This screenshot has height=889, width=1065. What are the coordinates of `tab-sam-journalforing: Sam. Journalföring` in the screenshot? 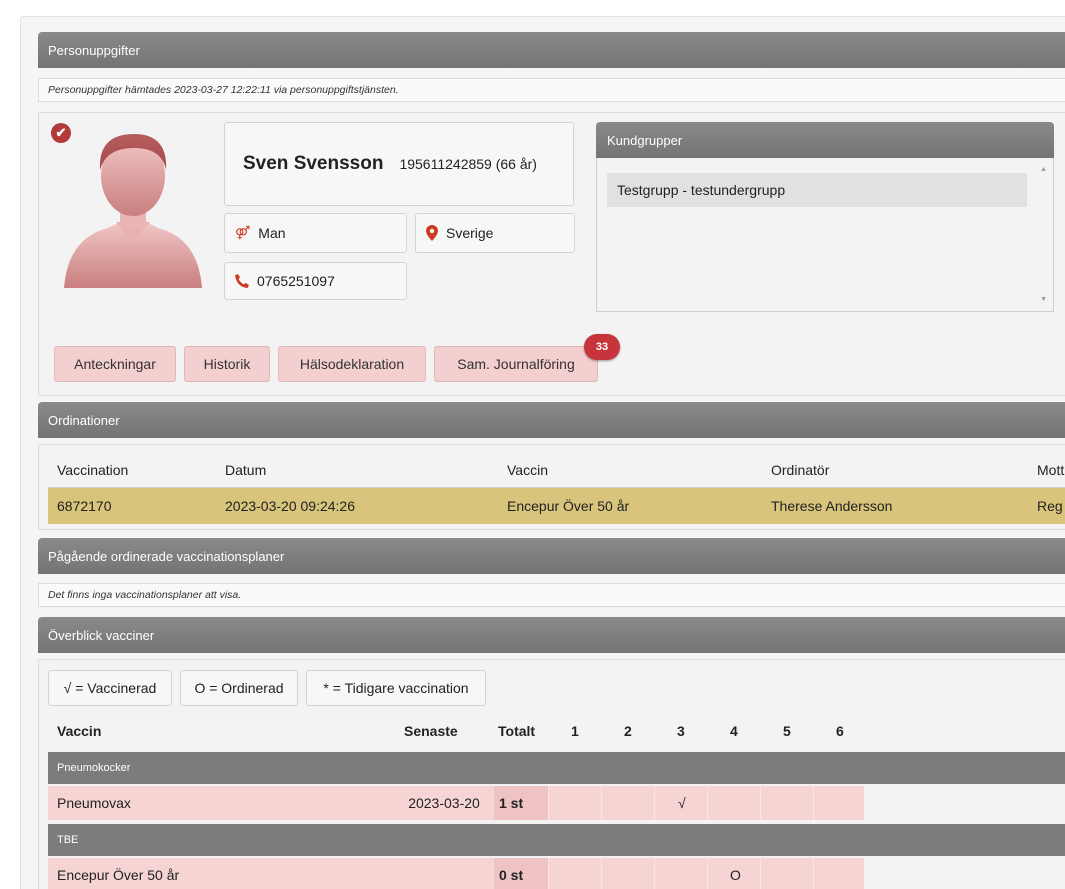 It's located at (516, 364).